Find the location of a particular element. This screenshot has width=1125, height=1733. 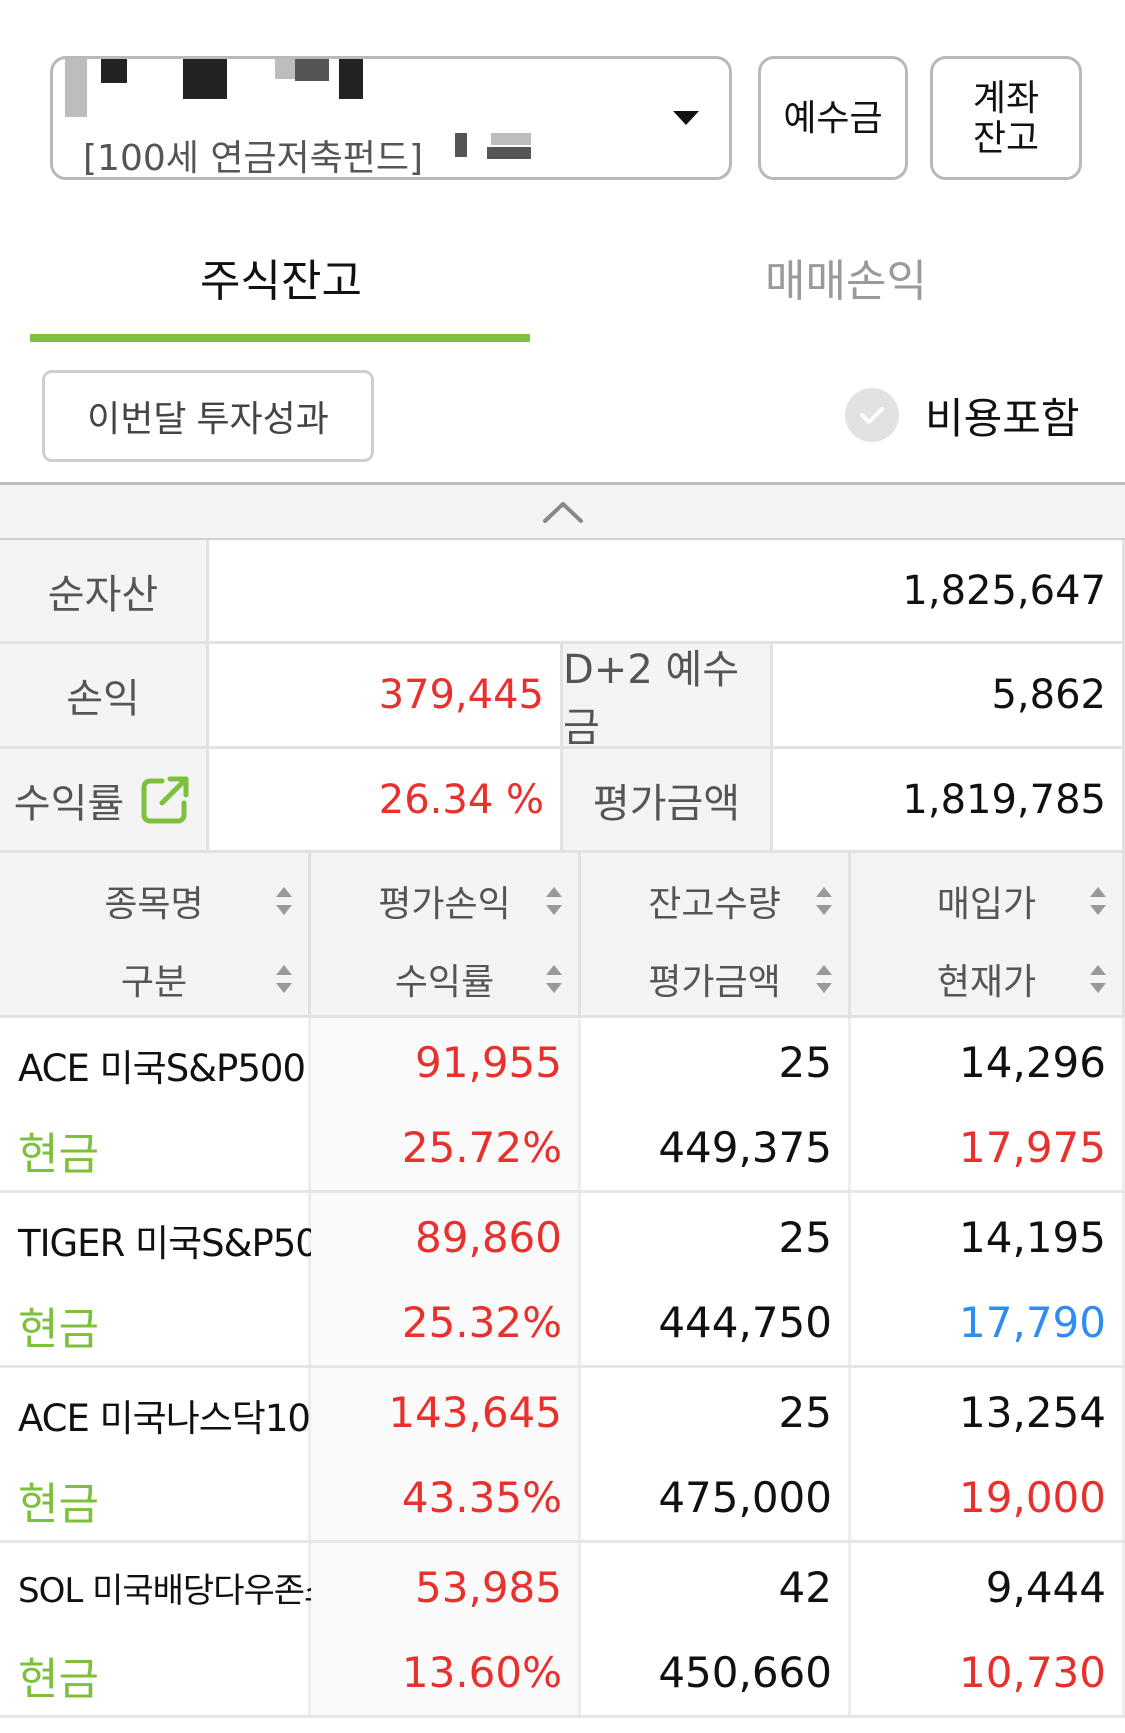

quantity: 42 is located at coordinates (805, 1587).